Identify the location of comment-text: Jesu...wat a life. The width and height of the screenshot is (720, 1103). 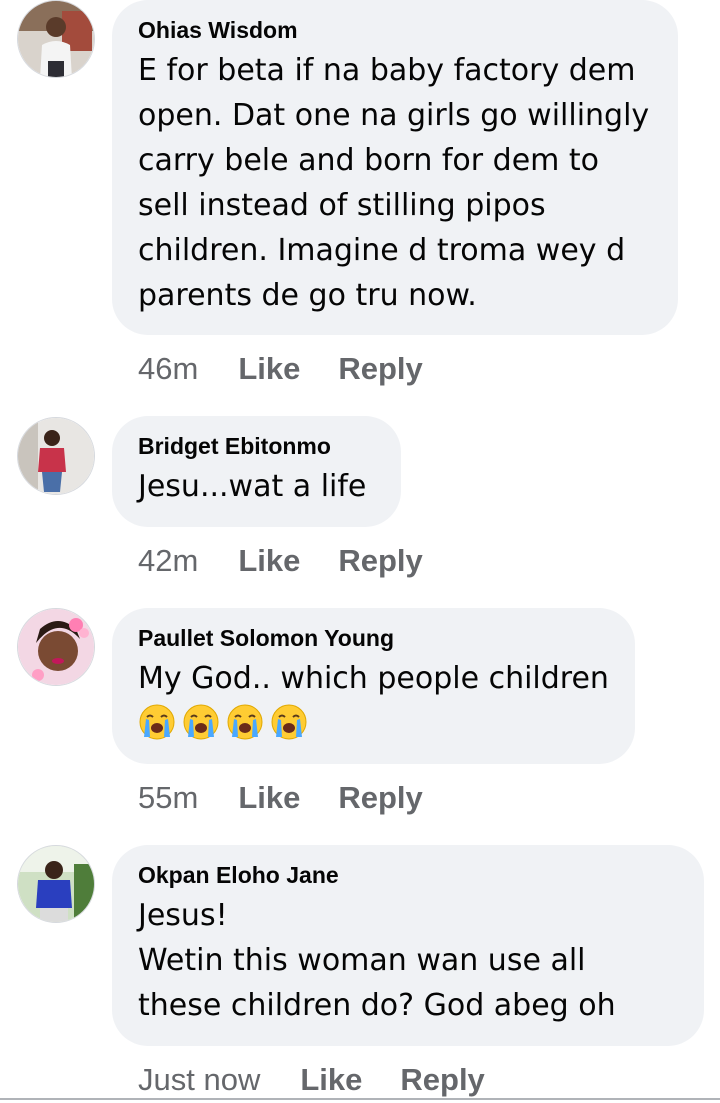
(252, 486).